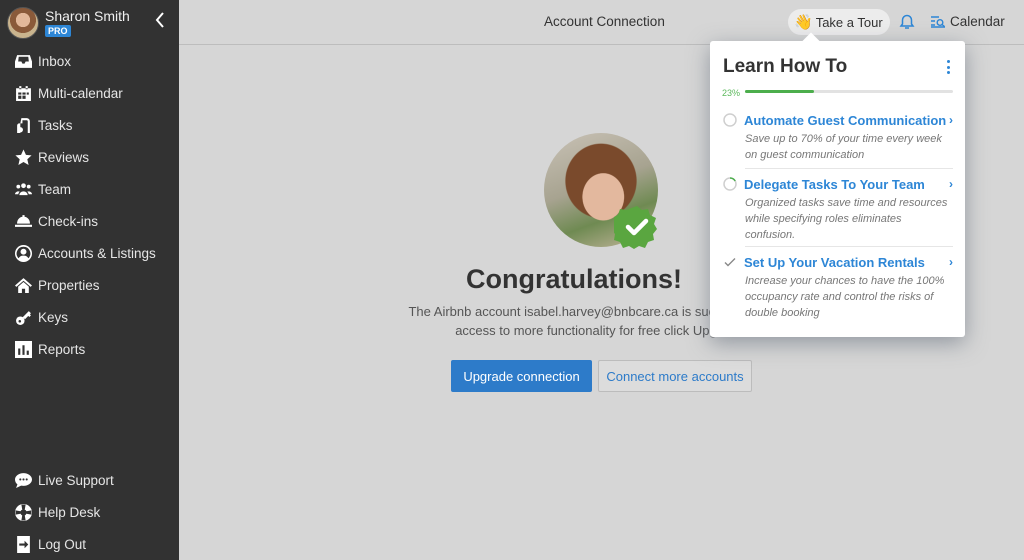  I want to click on sidebar-item-label: Tasks, so click(55, 125).